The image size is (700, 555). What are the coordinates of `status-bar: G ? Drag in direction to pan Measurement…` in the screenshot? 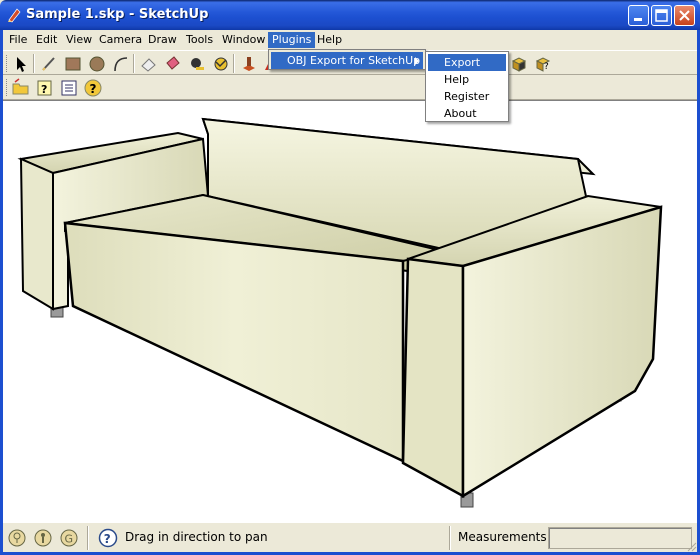 It's located at (350, 537).